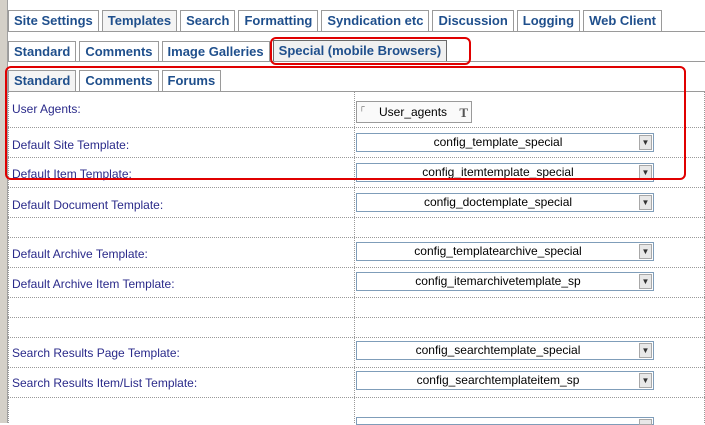 The width and height of the screenshot is (705, 425). I want to click on tab-logging: Logging, so click(548, 20).